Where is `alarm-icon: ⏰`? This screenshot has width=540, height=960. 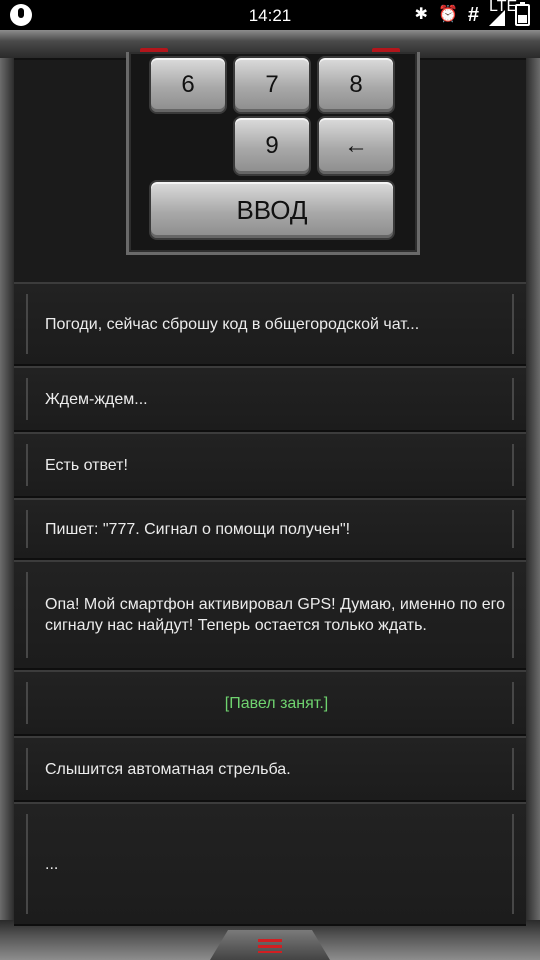
alarm-icon: ⏰ is located at coordinates (447, 14).